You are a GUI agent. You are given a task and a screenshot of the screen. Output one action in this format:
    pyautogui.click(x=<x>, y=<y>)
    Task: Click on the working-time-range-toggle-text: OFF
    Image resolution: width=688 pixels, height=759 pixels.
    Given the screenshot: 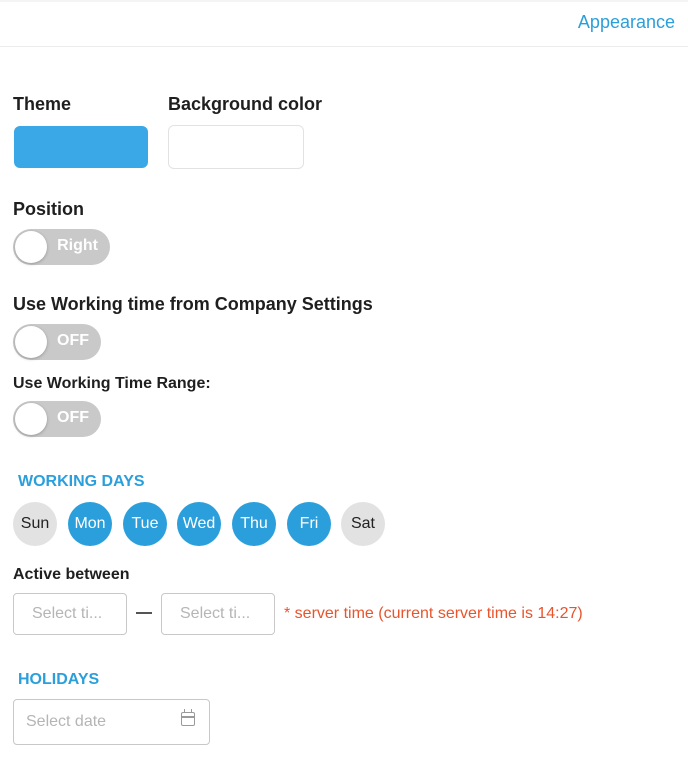 What is the action you would take?
    pyautogui.click(x=73, y=417)
    